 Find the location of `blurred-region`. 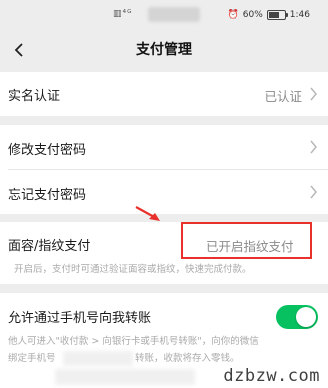

blurred-region is located at coordinates (125, 377).